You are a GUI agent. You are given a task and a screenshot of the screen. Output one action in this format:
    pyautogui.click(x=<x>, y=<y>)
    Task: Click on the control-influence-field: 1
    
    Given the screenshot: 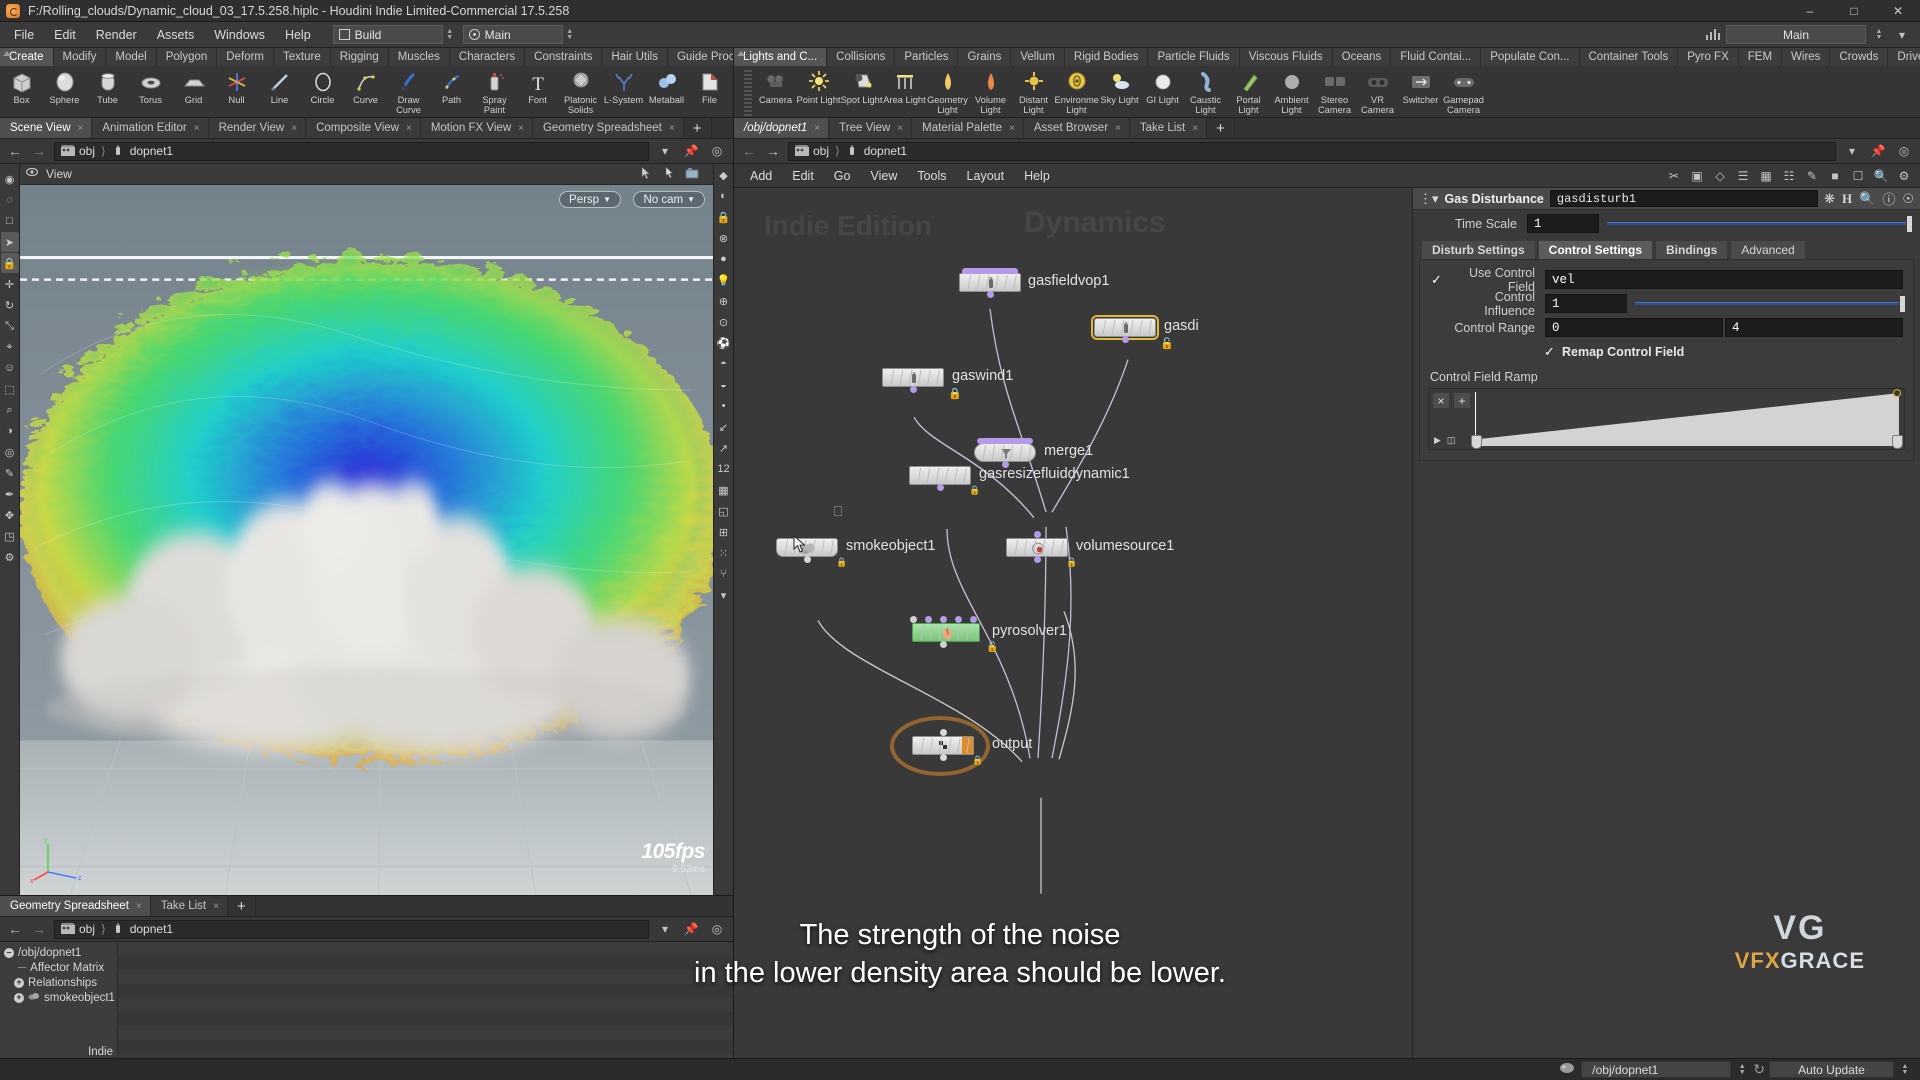 What is the action you would take?
    pyautogui.click(x=1586, y=303)
    